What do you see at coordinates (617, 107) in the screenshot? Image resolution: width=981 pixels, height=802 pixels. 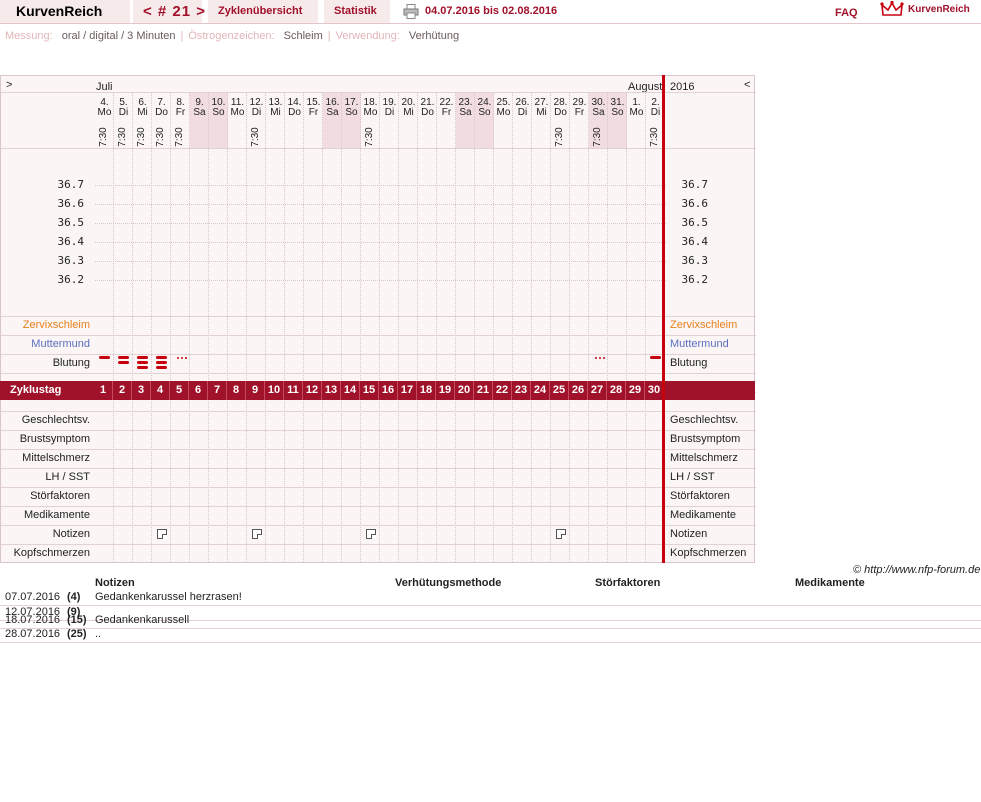 I see `day-label: 31. So` at bounding box center [617, 107].